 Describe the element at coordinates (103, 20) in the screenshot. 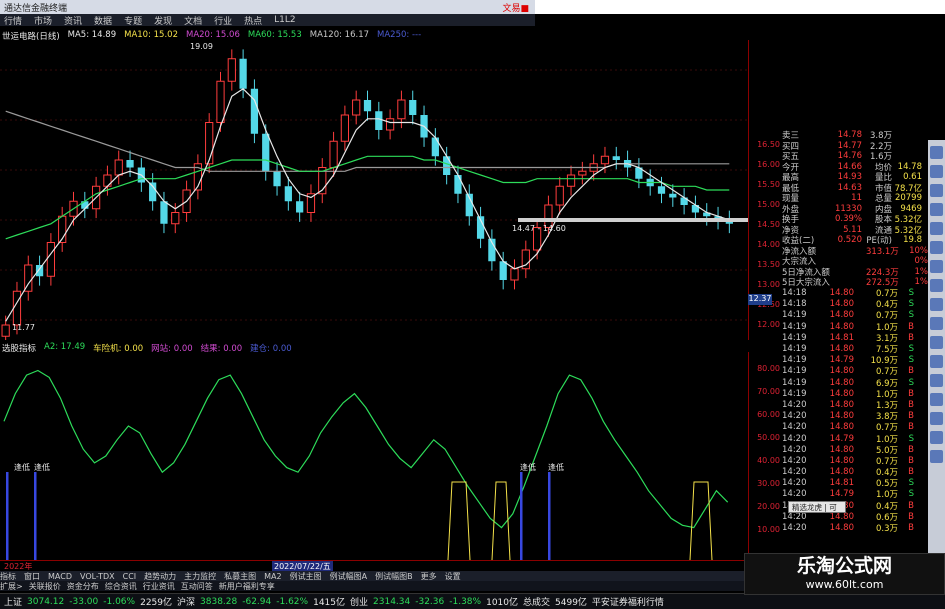

I see `menu-item-3: 数据` at that location.